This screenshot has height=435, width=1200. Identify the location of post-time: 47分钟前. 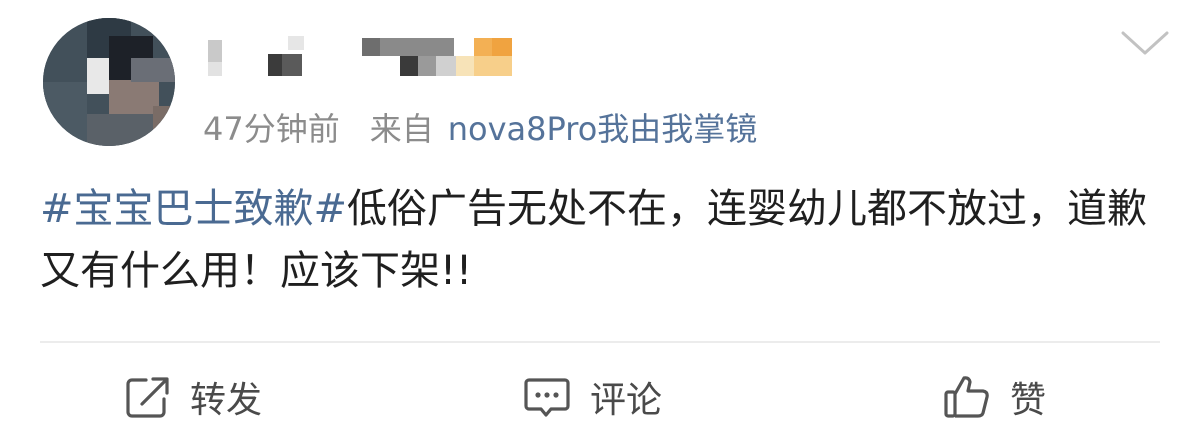
(271, 129).